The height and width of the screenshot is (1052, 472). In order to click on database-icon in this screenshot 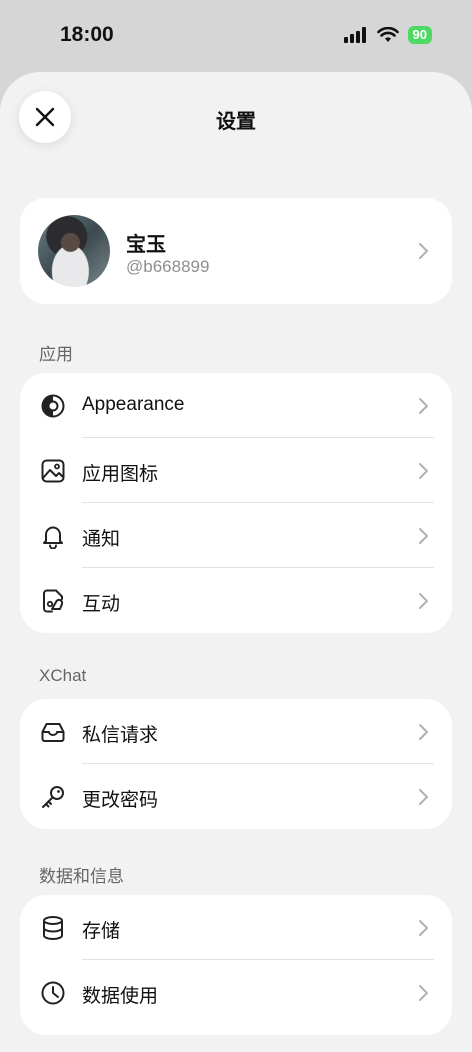, I will do `click(53, 928)`.